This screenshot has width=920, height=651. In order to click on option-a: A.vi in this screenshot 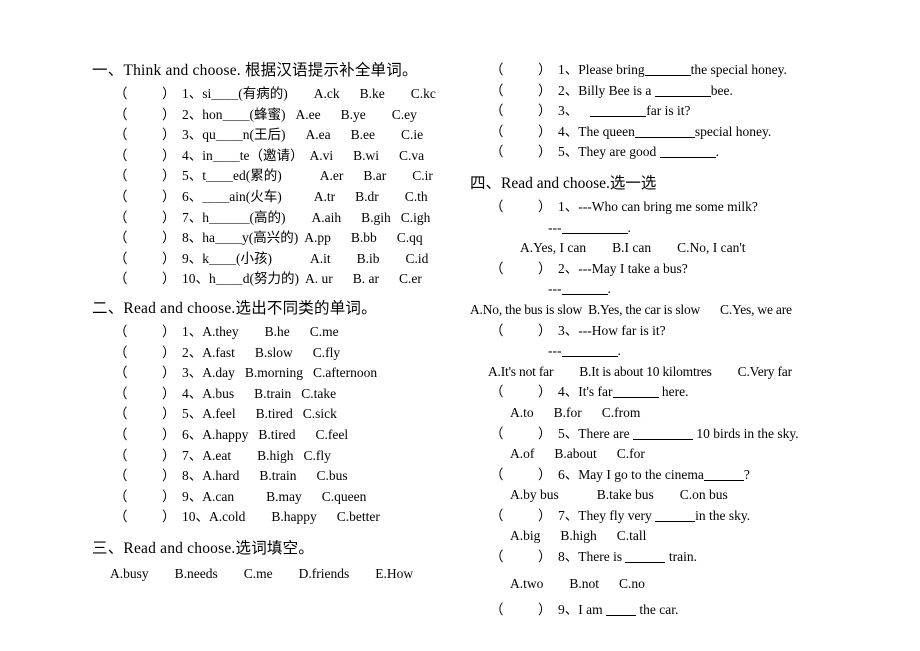, I will do `click(322, 155)`.